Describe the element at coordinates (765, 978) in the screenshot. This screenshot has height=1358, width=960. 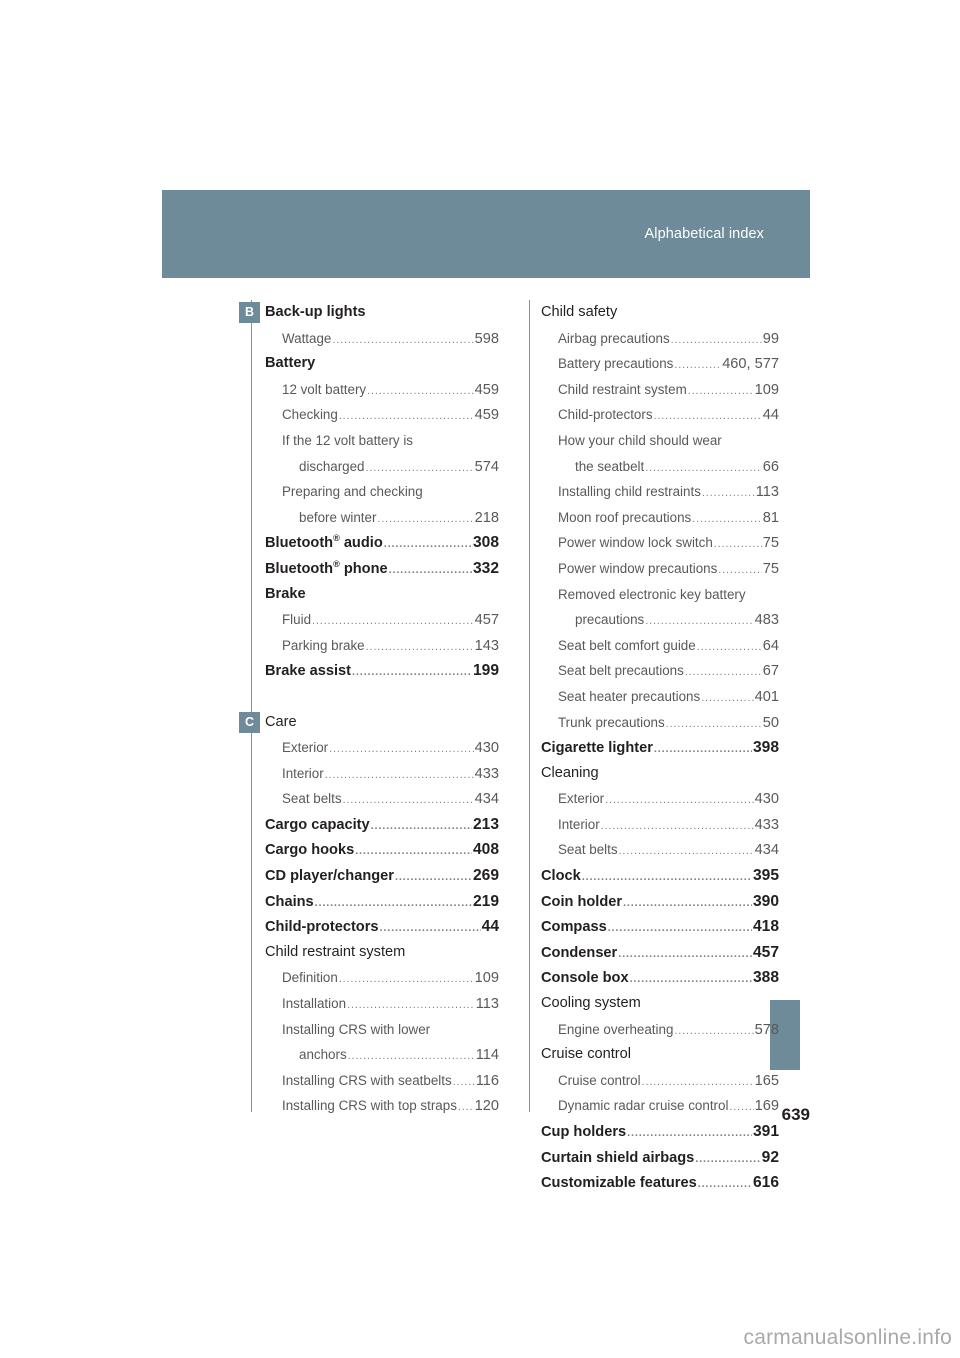
I see `index-entry-page-number: 388` at that location.